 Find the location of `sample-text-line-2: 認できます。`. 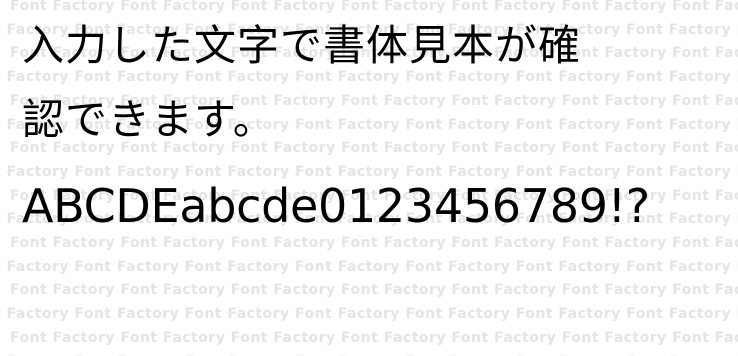

sample-text-line-2: 認できます。 is located at coordinates (149, 119).